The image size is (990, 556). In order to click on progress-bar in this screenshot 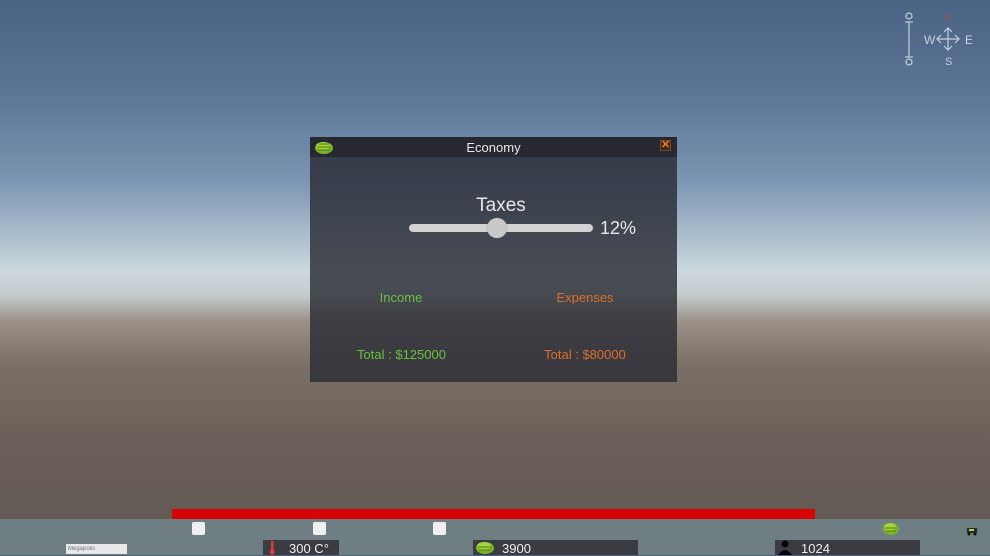, I will do `click(493, 514)`.